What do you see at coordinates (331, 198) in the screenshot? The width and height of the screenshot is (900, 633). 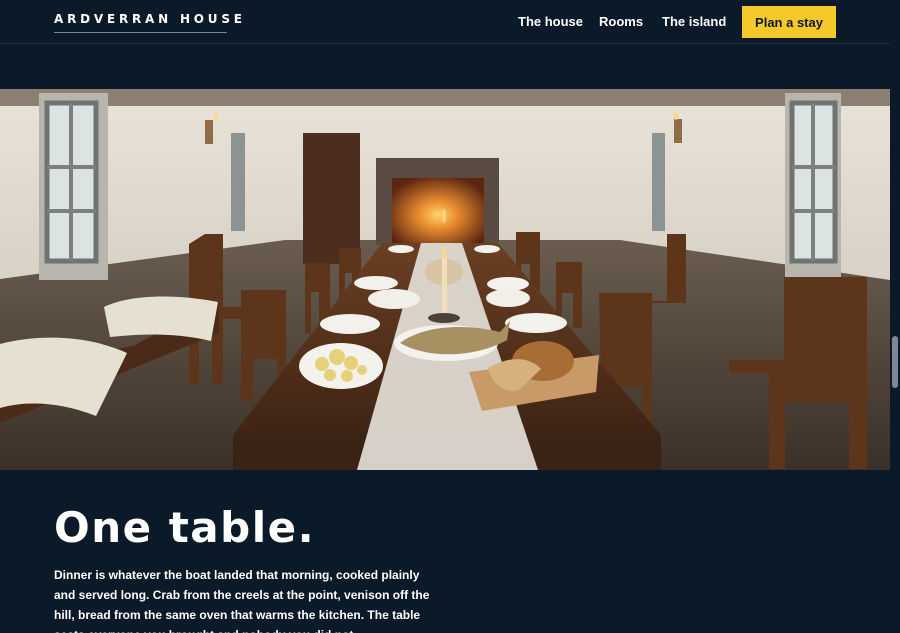 I see `wooden-door` at bounding box center [331, 198].